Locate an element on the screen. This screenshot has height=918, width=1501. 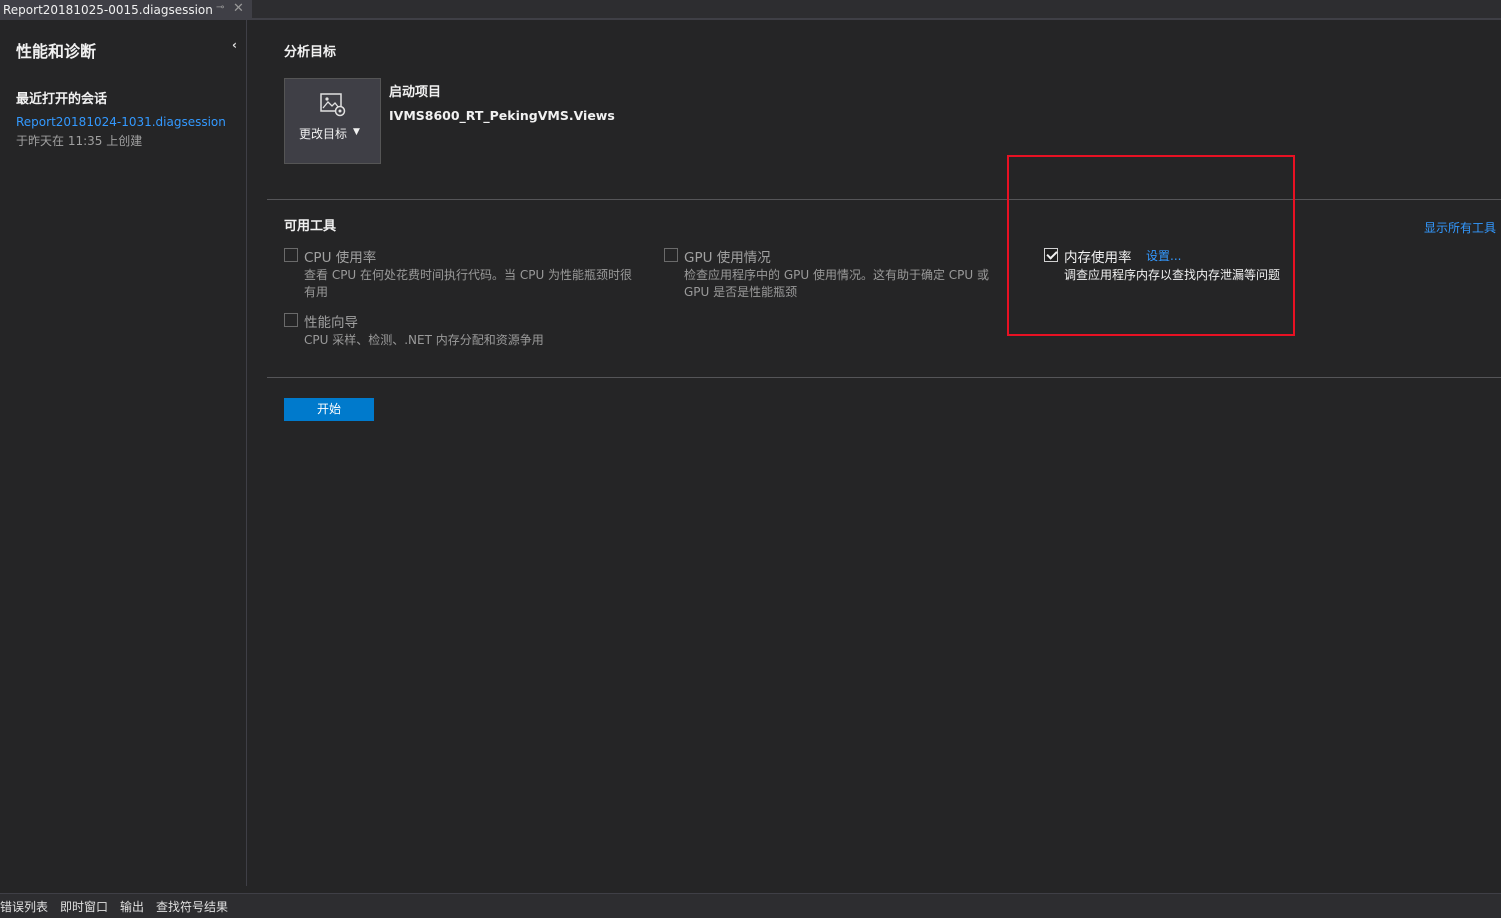
recent-session-created: 于昨天在 11:35 上创建 is located at coordinates (79, 141).